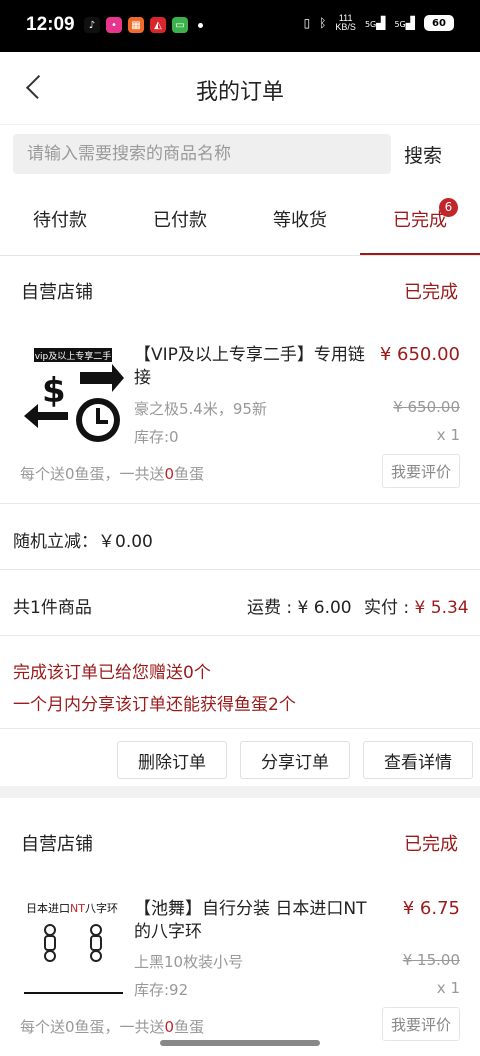 The height and width of the screenshot is (1056, 480). I want to click on swivel-product-icon: 日本进口NT八字环, so click(73, 947).